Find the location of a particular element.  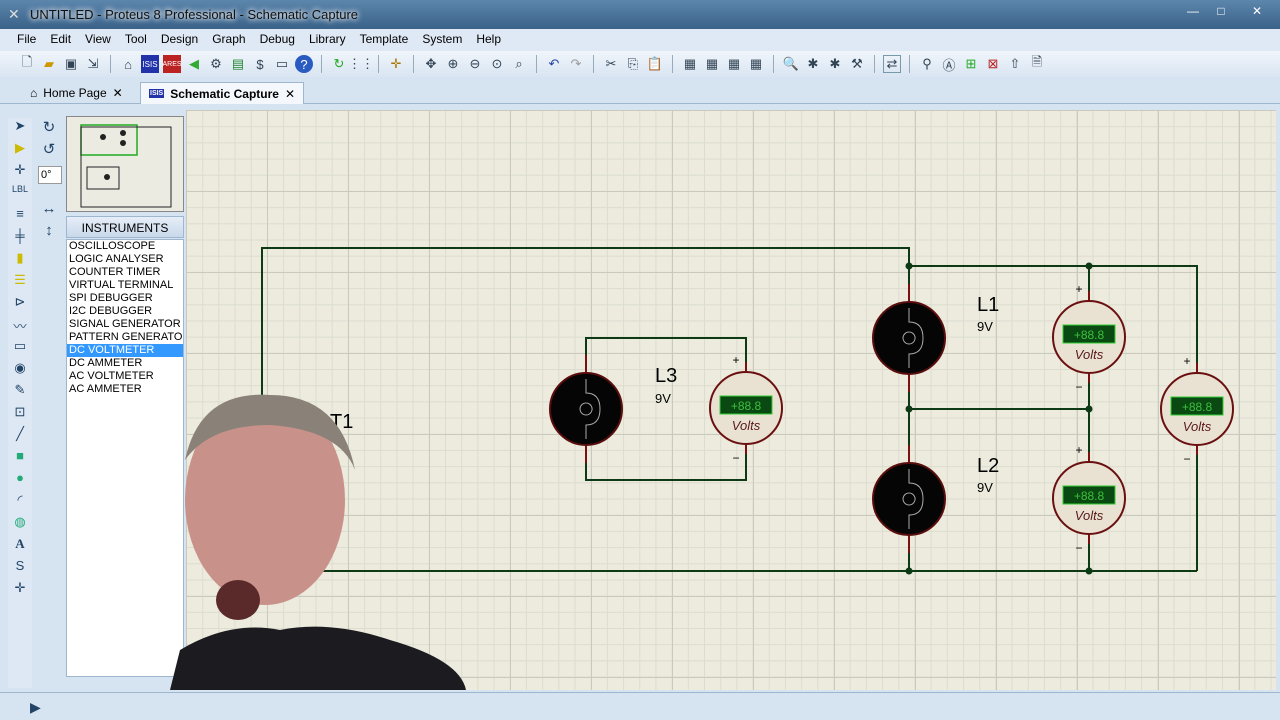

home-icon: ⌂ is located at coordinates (128, 64).